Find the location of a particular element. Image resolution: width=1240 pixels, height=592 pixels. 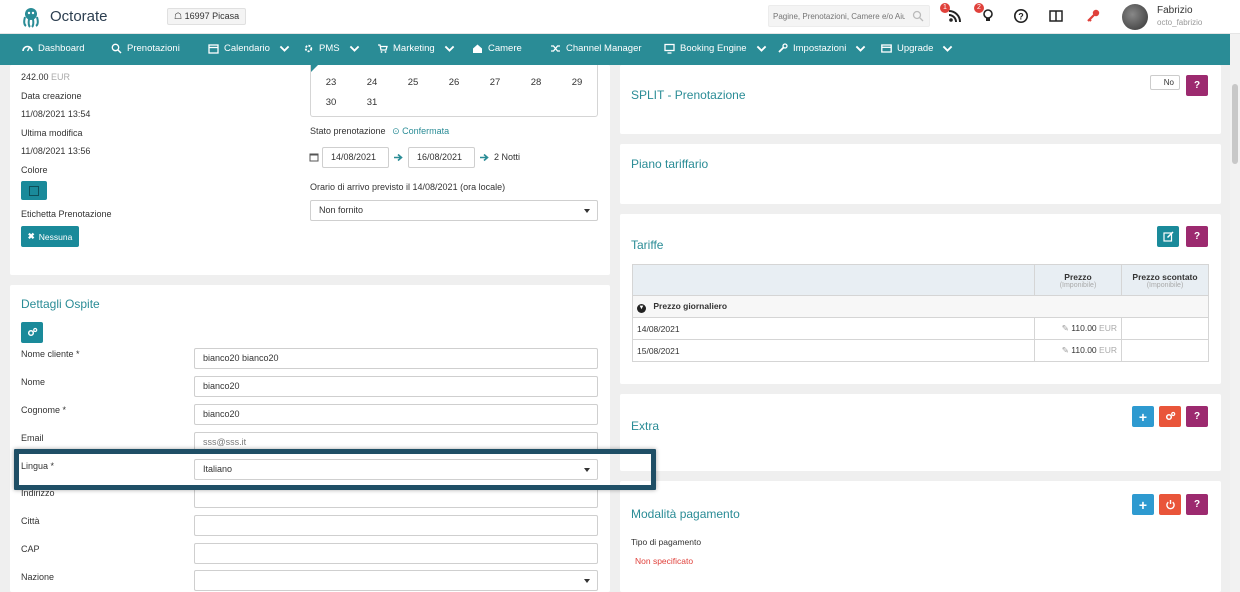

extra-settings-button is located at coordinates (1170, 416).